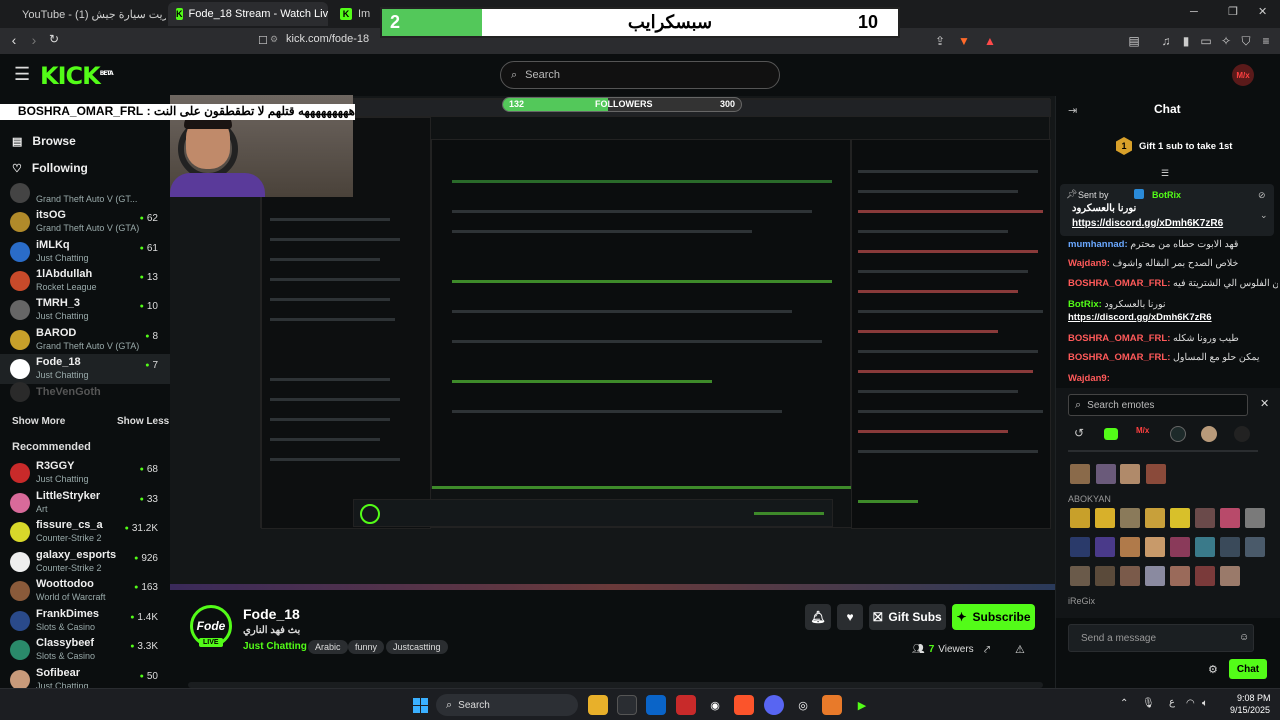 This screenshot has width=1280, height=720. Describe the element at coordinates (275, 646) in the screenshot. I see `stream-category: Just Chatting` at that location.